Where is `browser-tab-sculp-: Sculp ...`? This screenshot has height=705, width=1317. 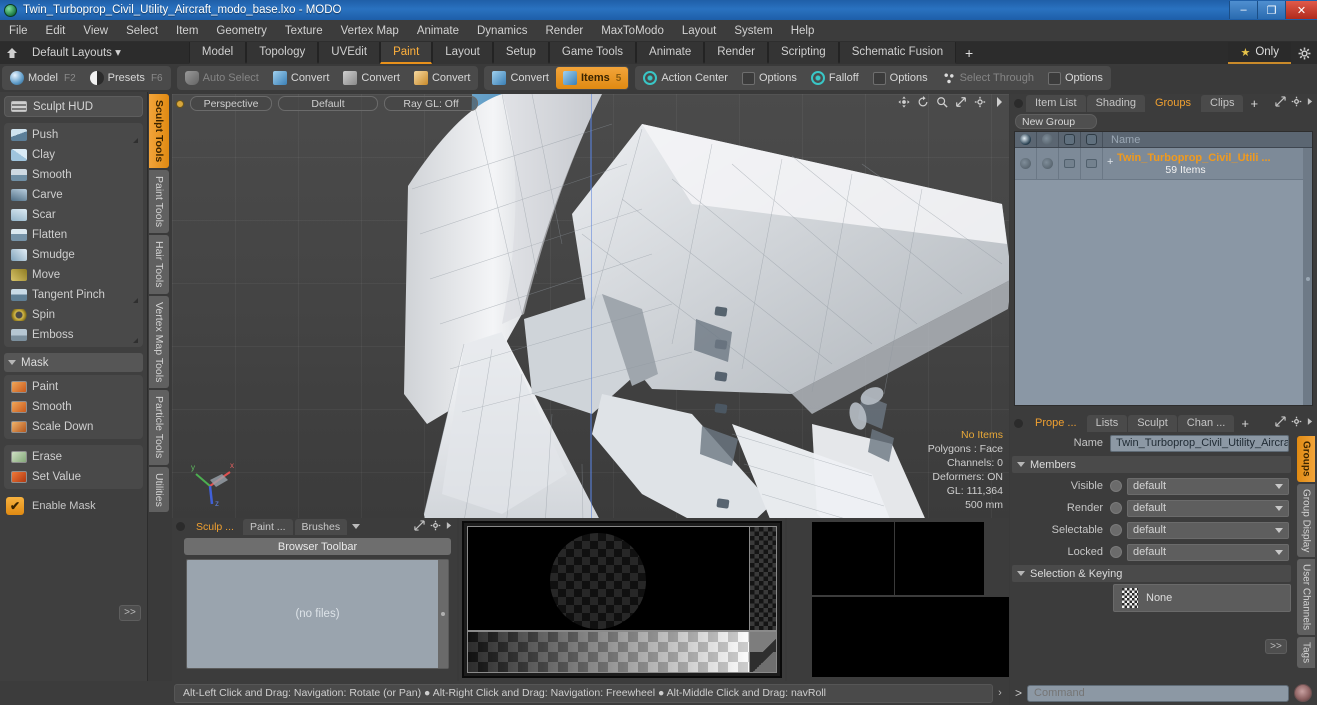
browser-tab-sculp-: Sculp ... is located at coordinates (215, 526).